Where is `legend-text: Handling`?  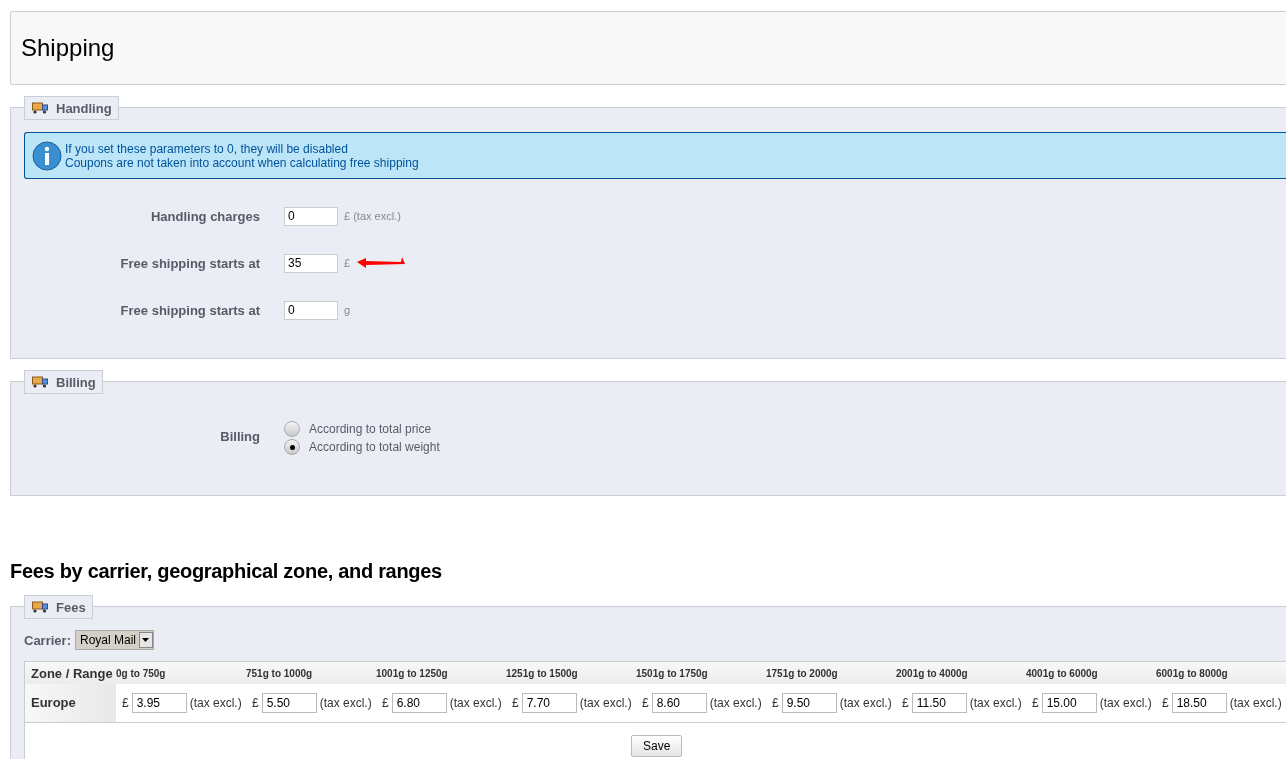 legend-text: Handling is located at coordinates (84, 108).